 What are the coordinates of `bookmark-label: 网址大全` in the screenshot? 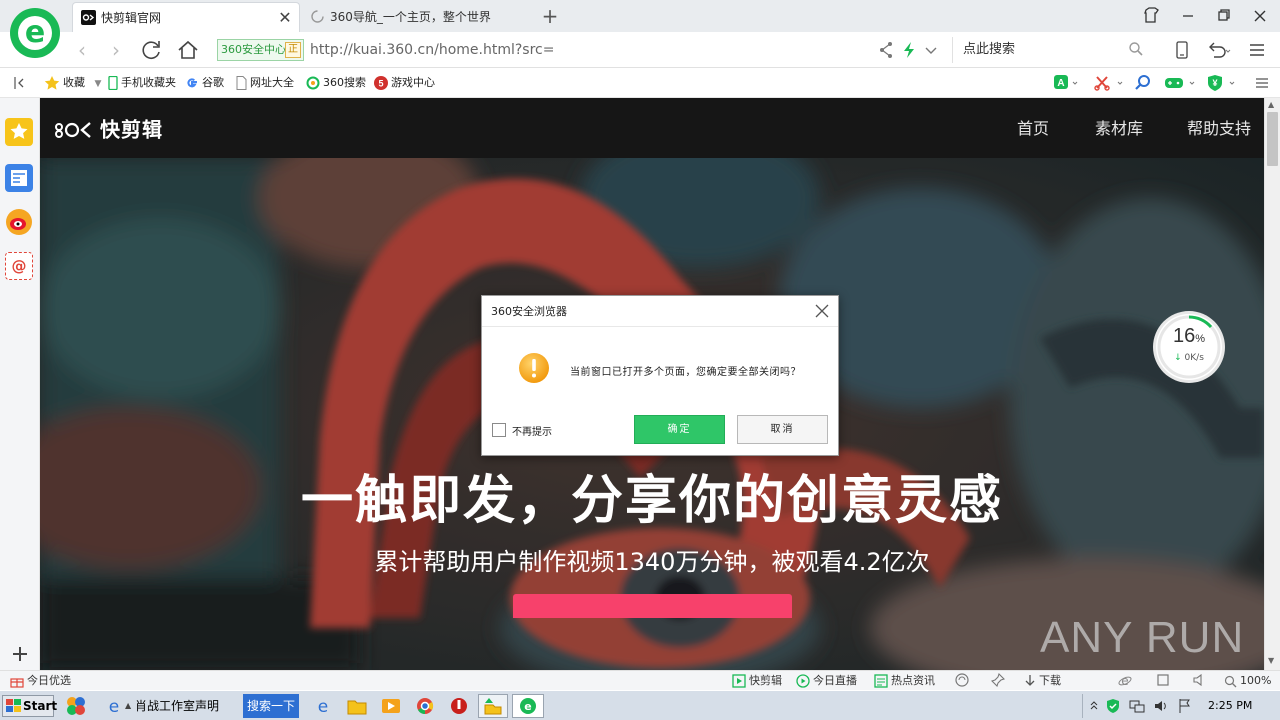 It's located at (272, 82).